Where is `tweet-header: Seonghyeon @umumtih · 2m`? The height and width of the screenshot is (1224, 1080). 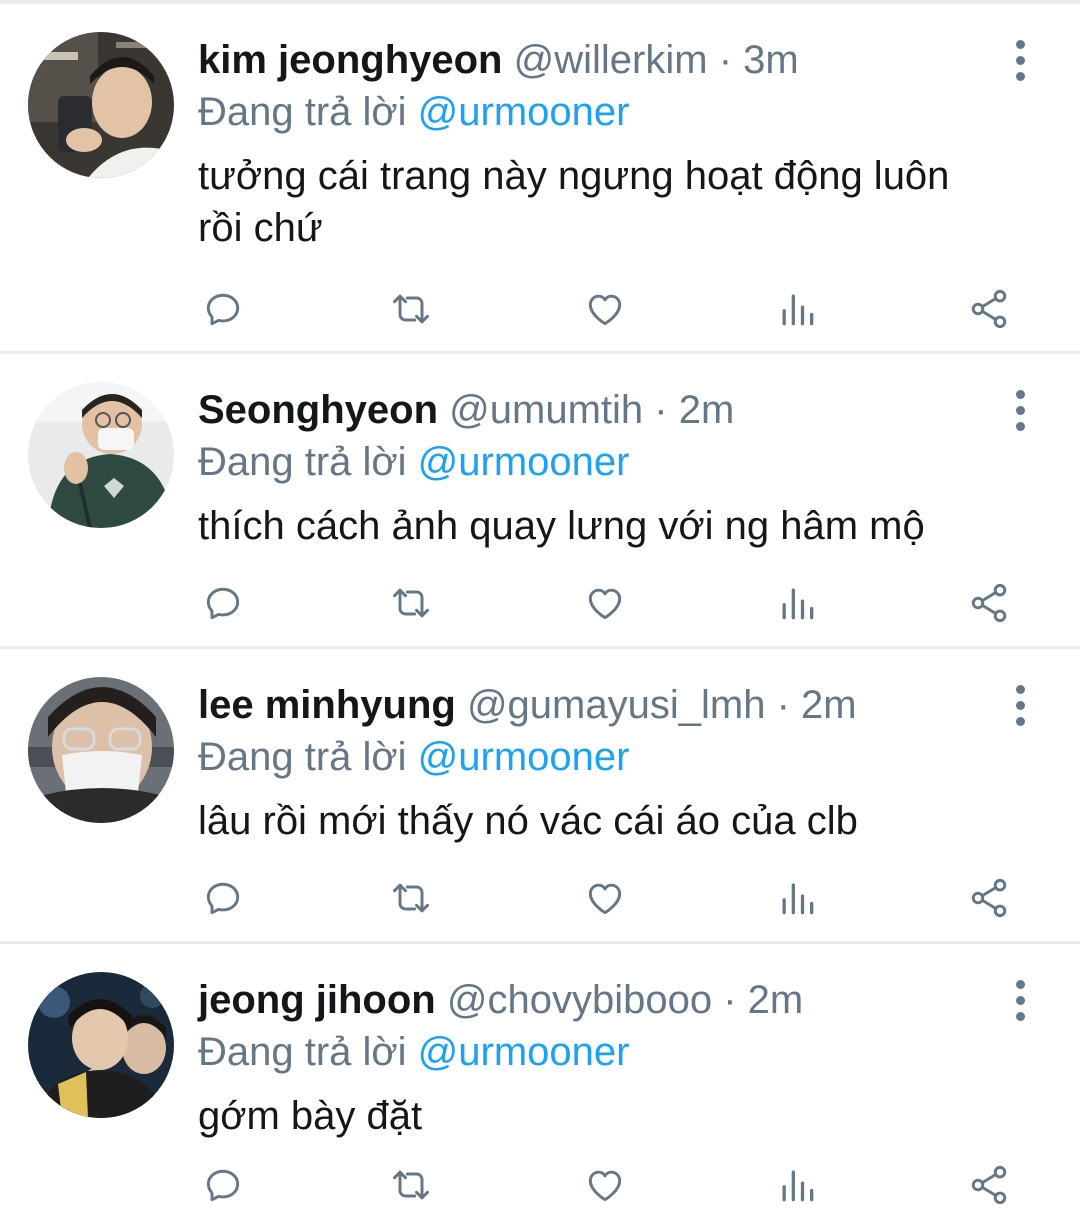
tweet-header: Seonghyeon @umumtih · 2m is located at coordinates (466, 410).